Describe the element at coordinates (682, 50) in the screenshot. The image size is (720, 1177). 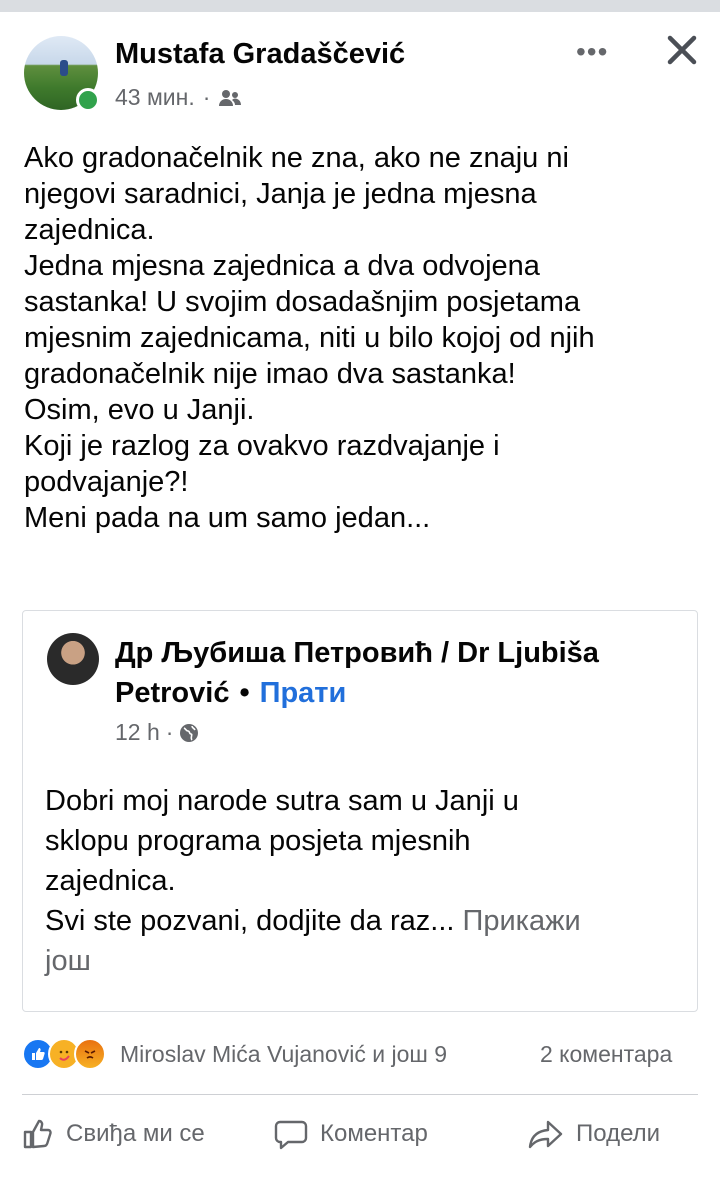
I see `close-icon` at that location.